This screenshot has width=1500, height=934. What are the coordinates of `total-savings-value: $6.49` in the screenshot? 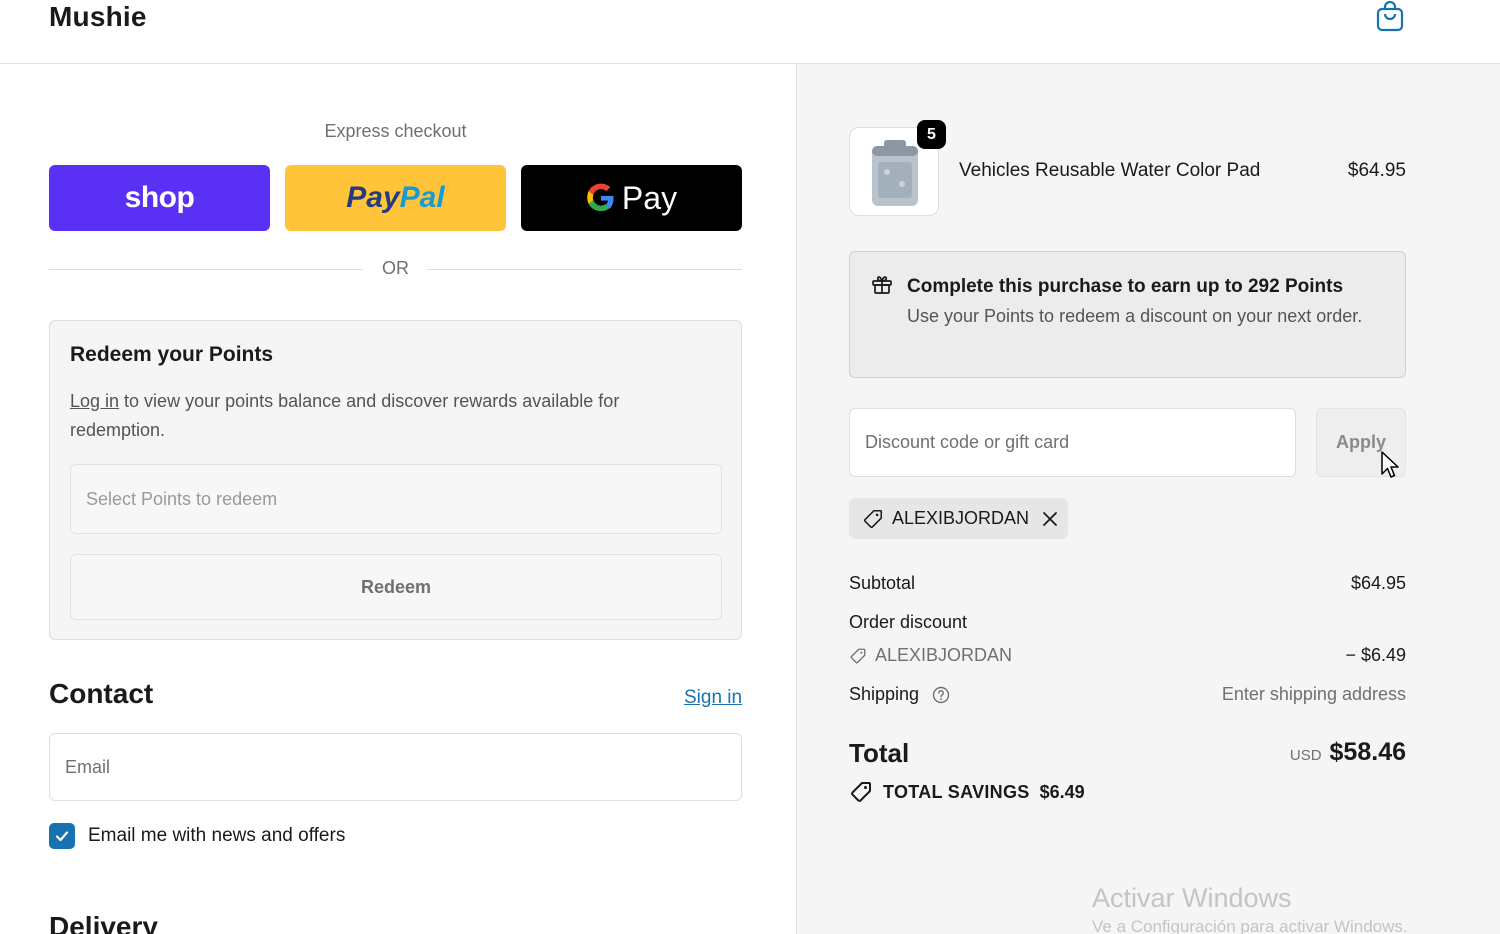 It's located at (1062, 791).